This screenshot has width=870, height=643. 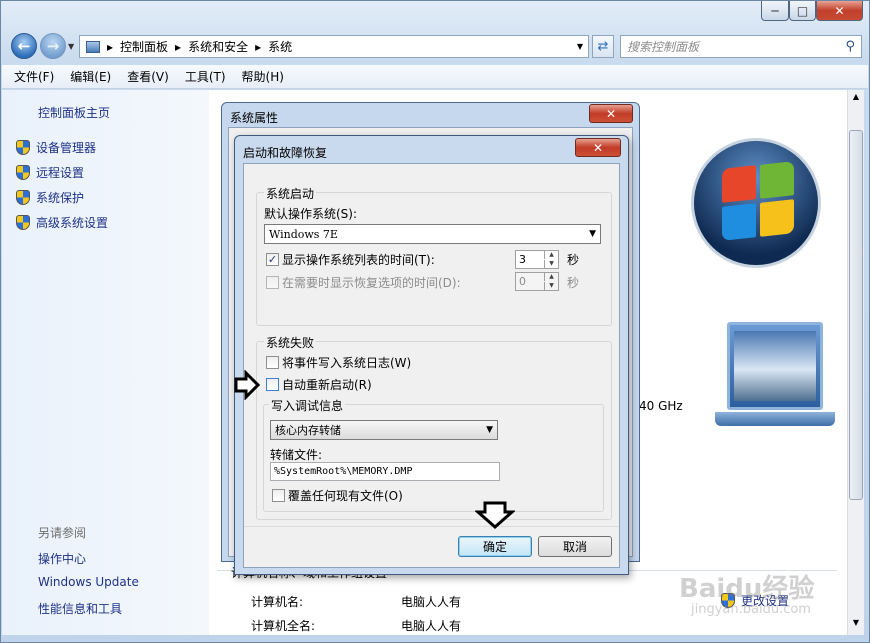 What do you see at coordinates (283, 626) in the screenshot?
I see `full-computer-name-label: 计算机全名:` at bounding box center [283, 626].